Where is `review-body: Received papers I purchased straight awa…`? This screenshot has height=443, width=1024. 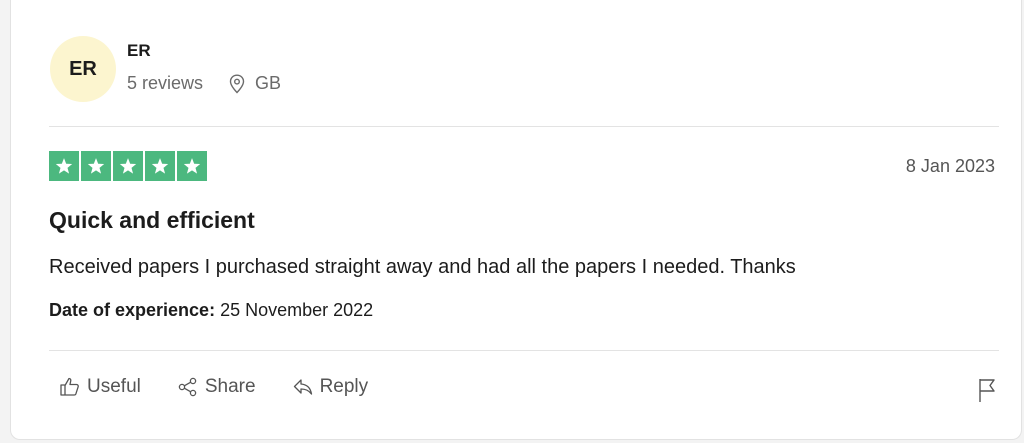 review-body: Received papers I purchased straight awa… is located at coordinates (422, 267).